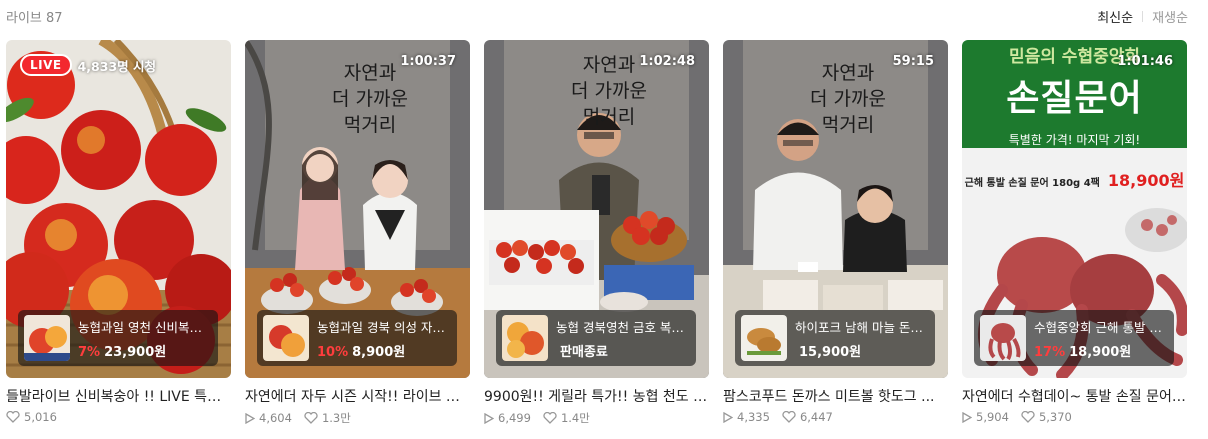 The width and height of the screenshot is (1208, 439). Describe the element at coordinates (40, 417) in the screenshot. I see `like-count: 5,016` at that location.